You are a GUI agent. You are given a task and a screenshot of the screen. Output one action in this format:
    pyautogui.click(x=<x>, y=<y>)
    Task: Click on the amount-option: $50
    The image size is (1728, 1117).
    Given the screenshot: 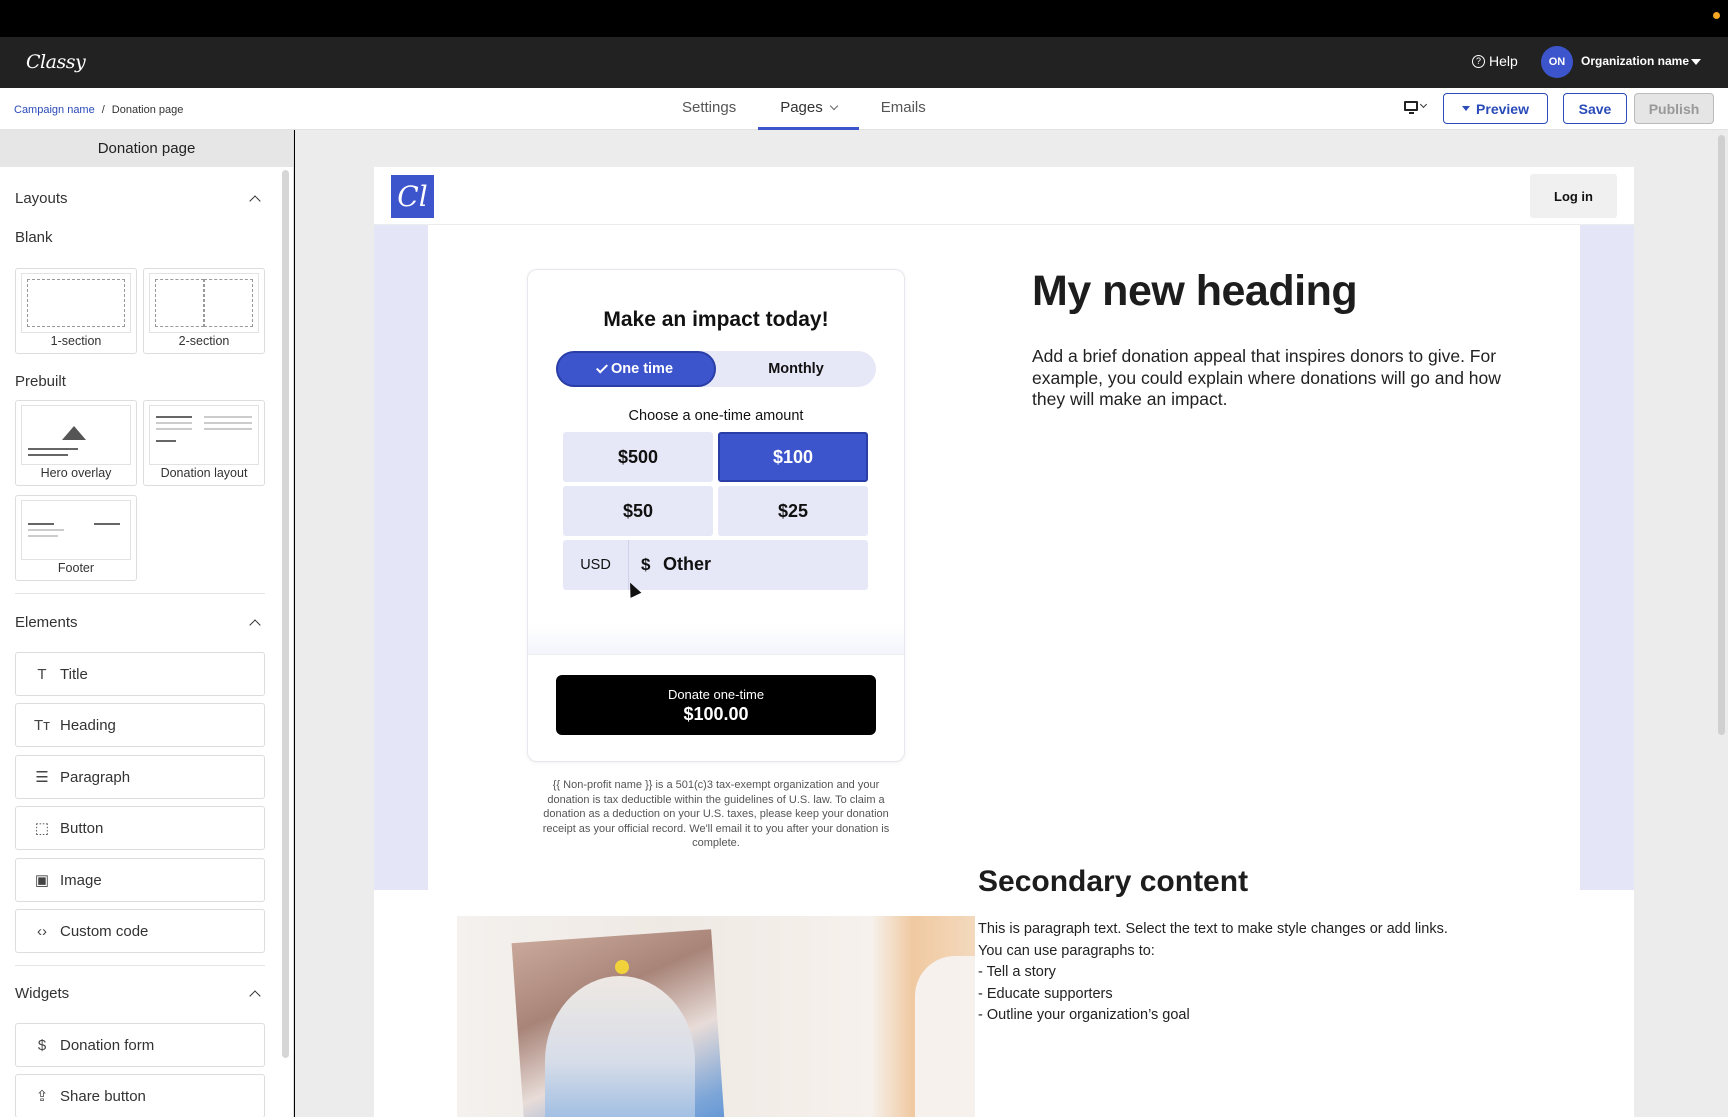 What is the action you would take?
    pyautogui.click(x=638, y=511)
    